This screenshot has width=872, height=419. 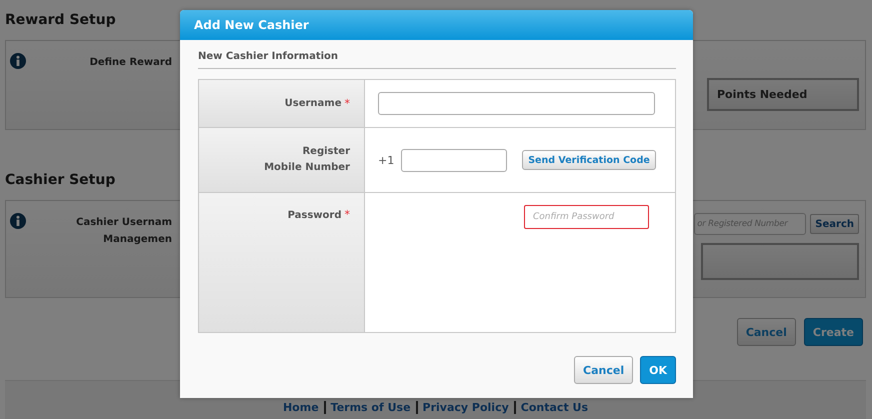 What do you see at coordinates (123, 231) in the screenshot?
I see `panel-label: Cashier Usernam Managemen` at bounding box center [123, 231].